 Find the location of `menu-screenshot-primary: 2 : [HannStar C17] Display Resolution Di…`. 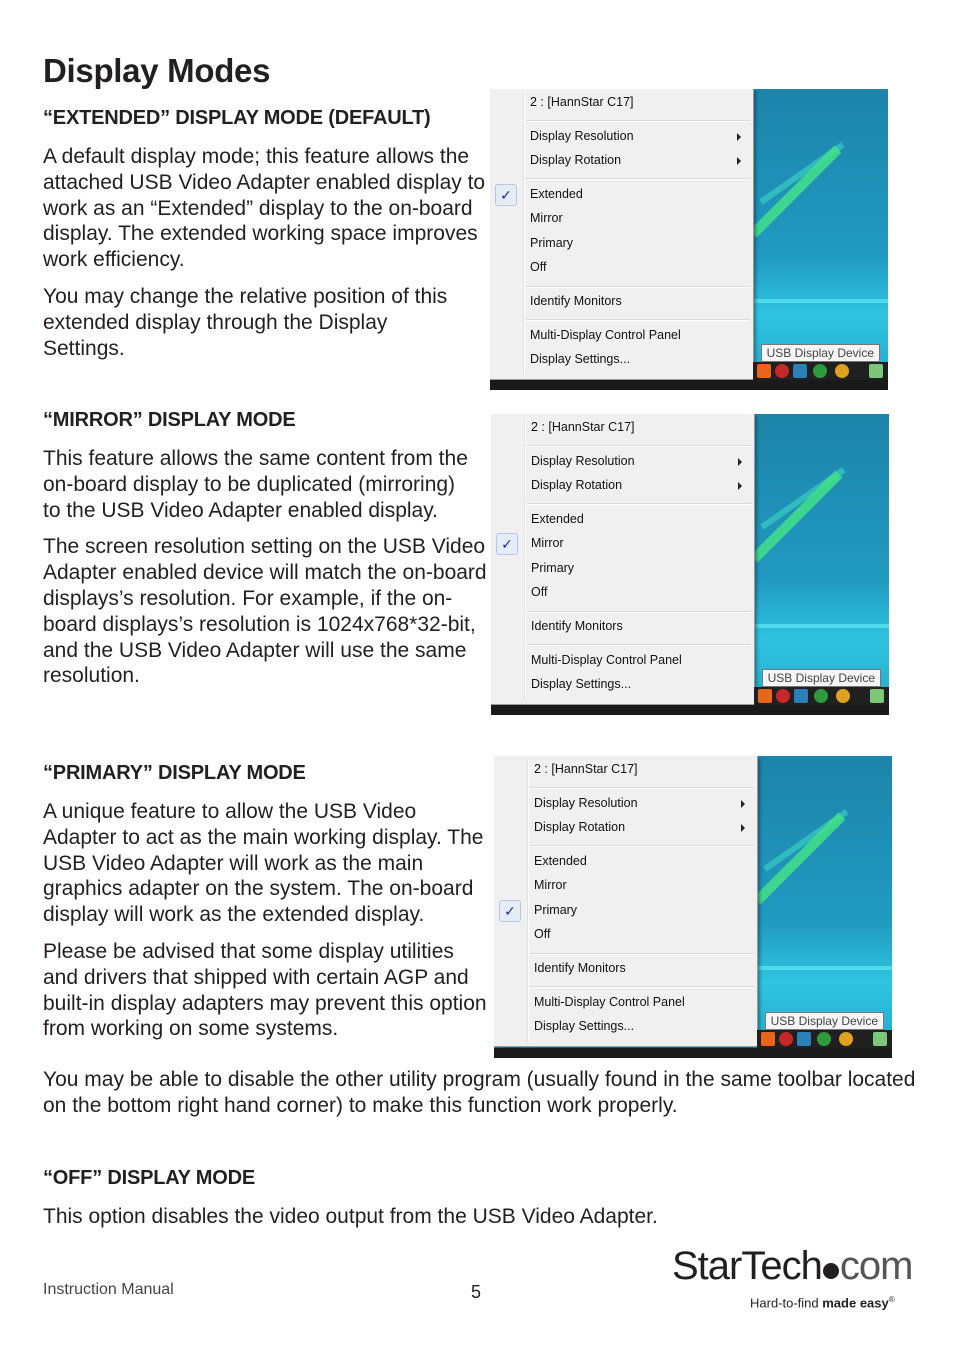

menu-screenshot-primary: 2 : [HannStar C17] Display Resolution Di… is located at coordinates (693, 907).